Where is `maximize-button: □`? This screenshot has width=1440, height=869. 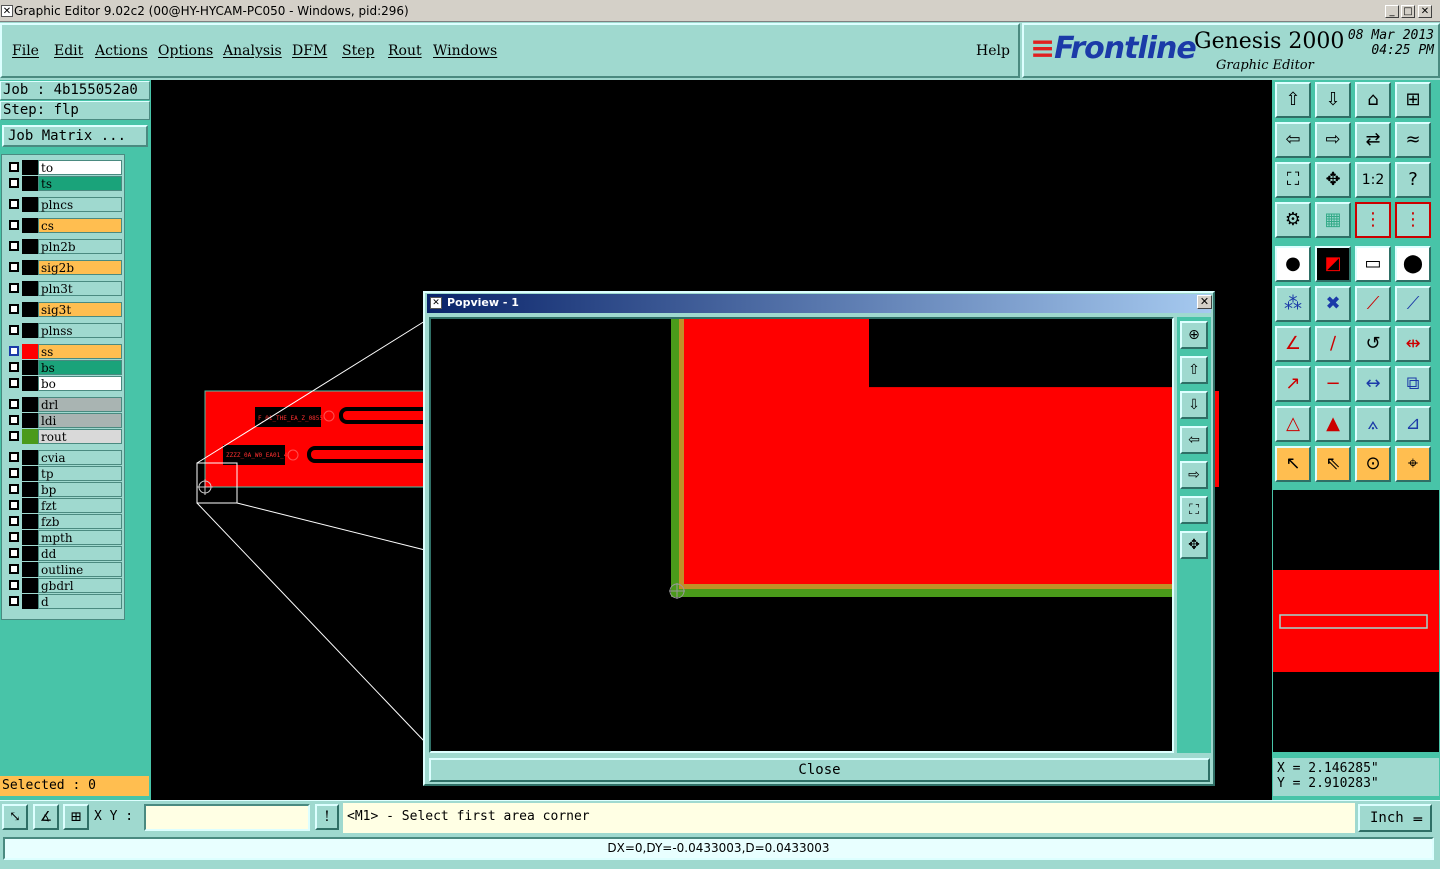 maximize-button: □ is located at coordinates (1408, 11).